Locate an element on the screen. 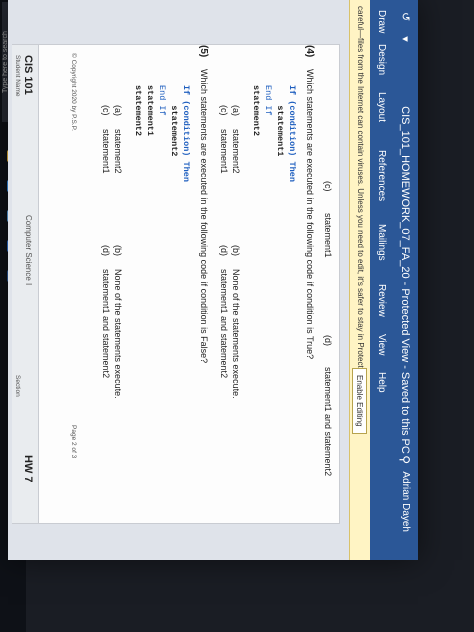 Image resolution: width=474 pixels, height=632 pixels. section-label: Section is located at coordinates (17, 386).